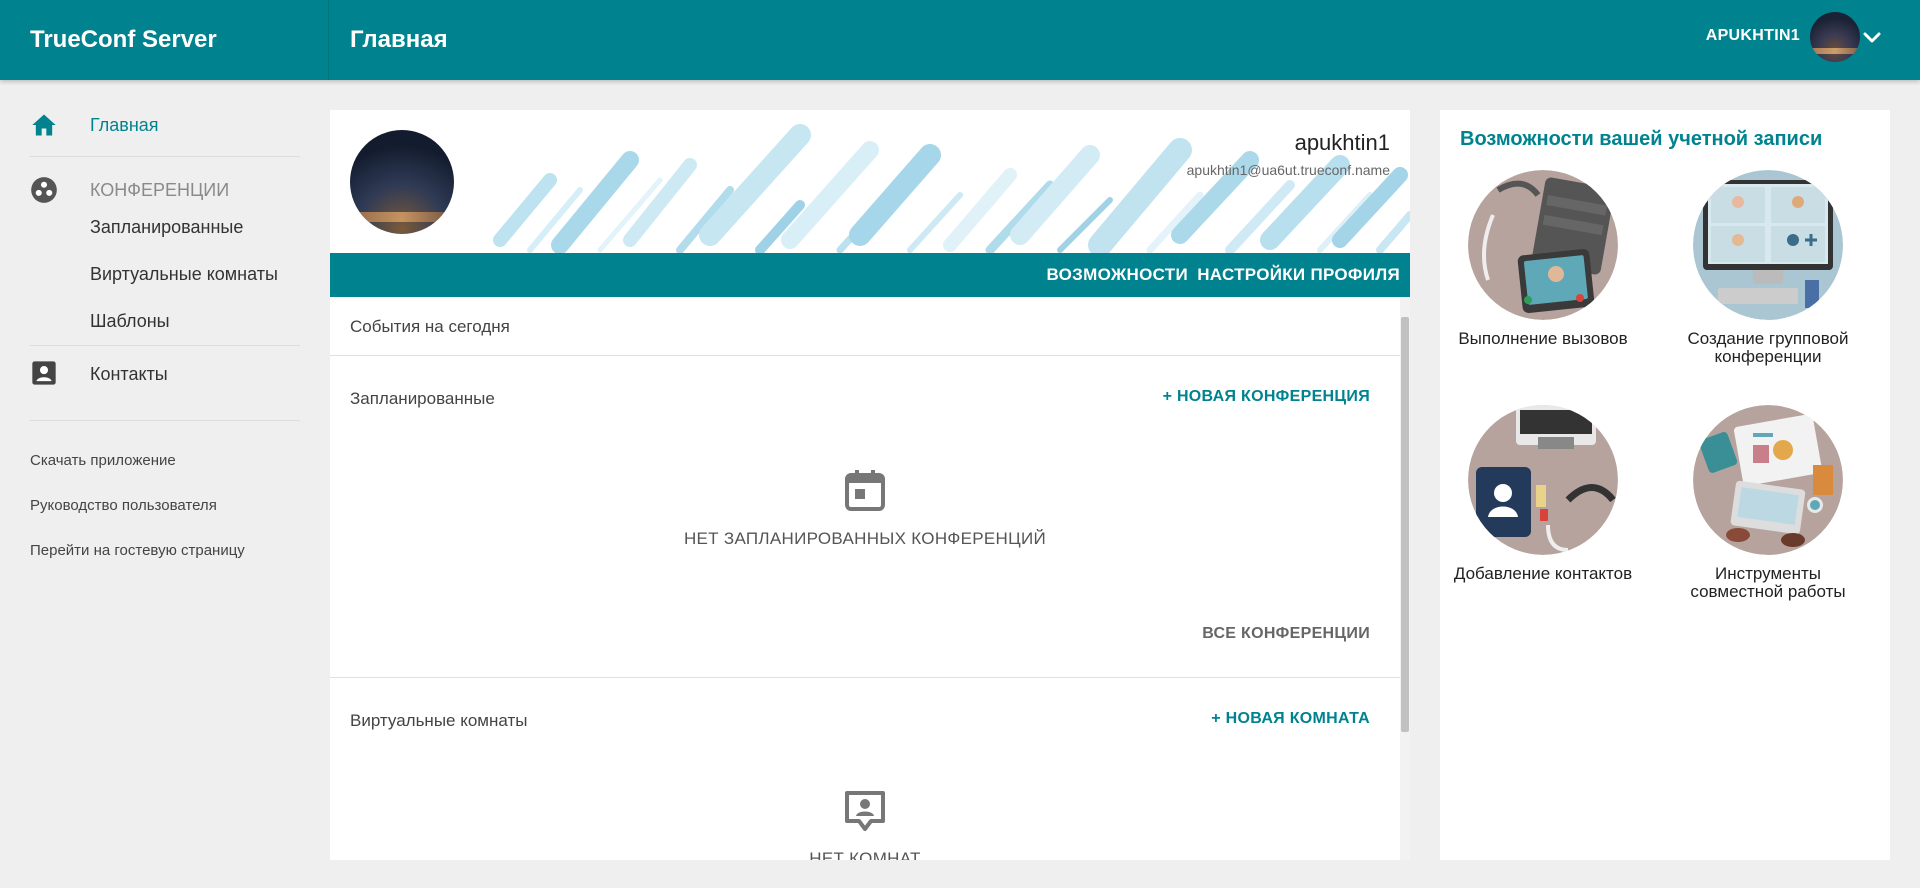 The height and width of the screenshot is (888, 1920). Describe the element at coordinates (1768, 582) in the screenshot. I see `feature-collaboration-tools-label: Инструменты совместной работы` at that location.